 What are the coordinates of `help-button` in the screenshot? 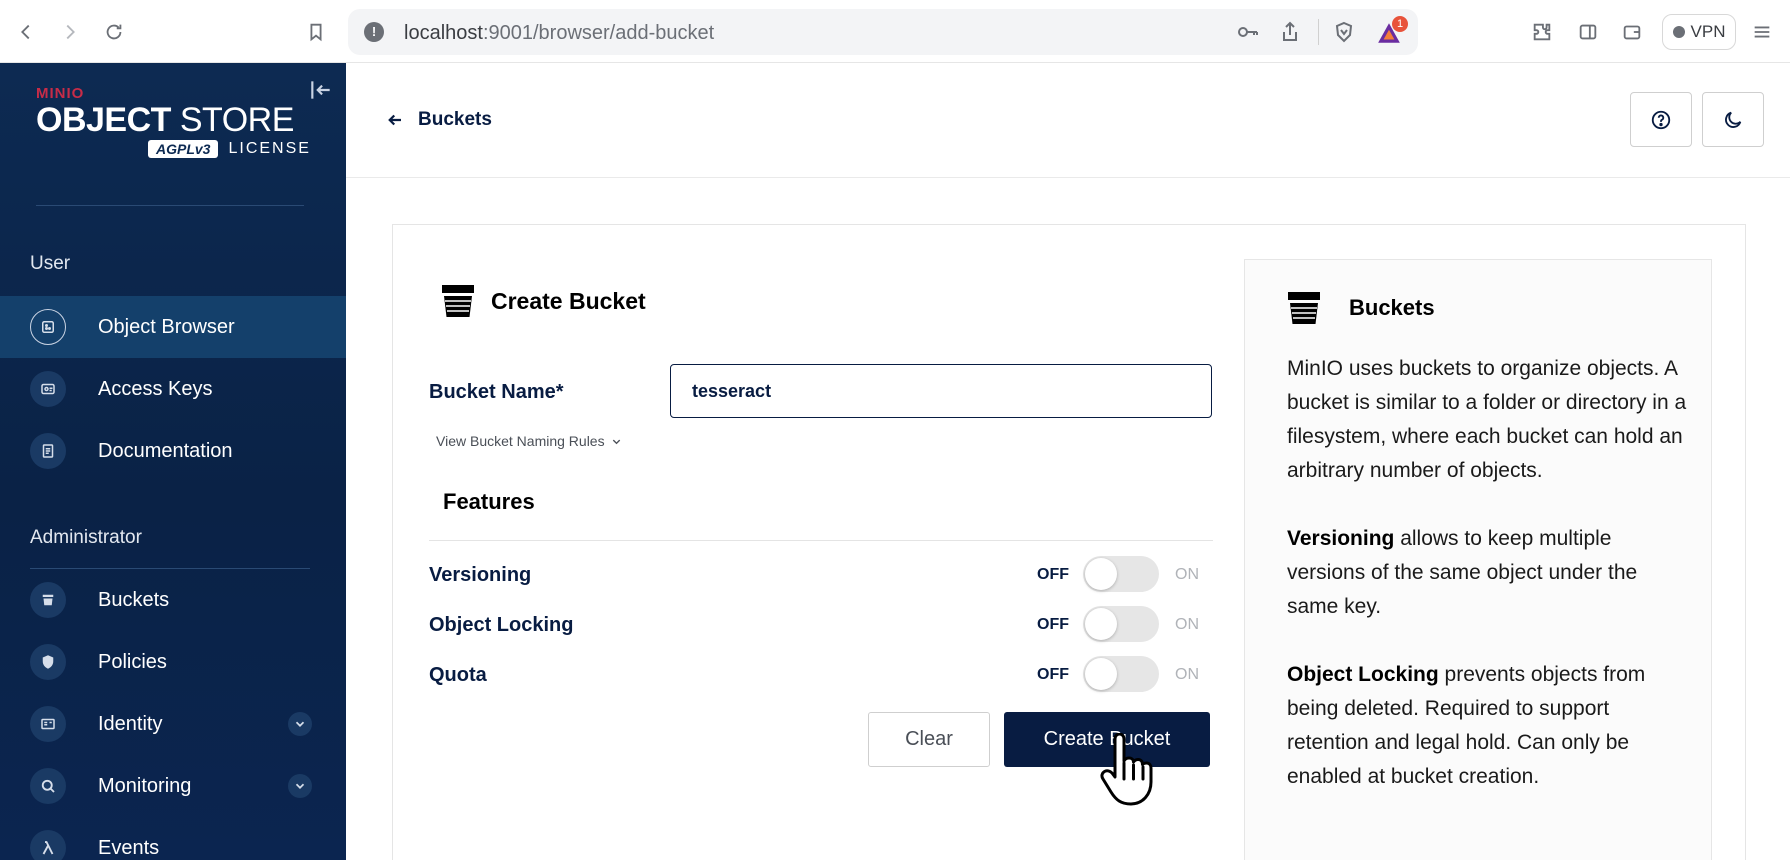 It's located at (1661, 119).